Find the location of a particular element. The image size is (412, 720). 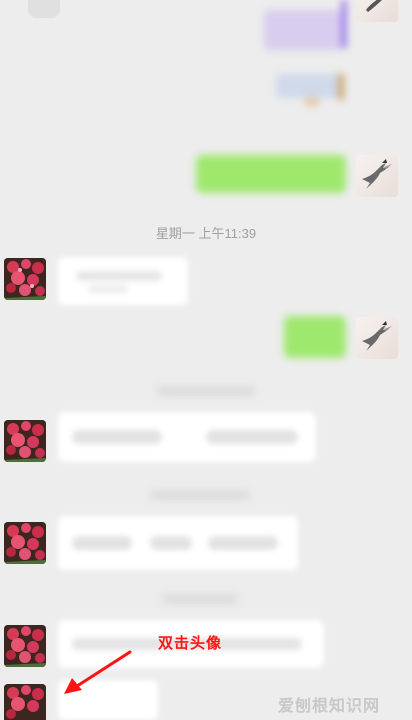

chat-timestamp: 星期一 上午11:39 is located at coordinates (206, 233).